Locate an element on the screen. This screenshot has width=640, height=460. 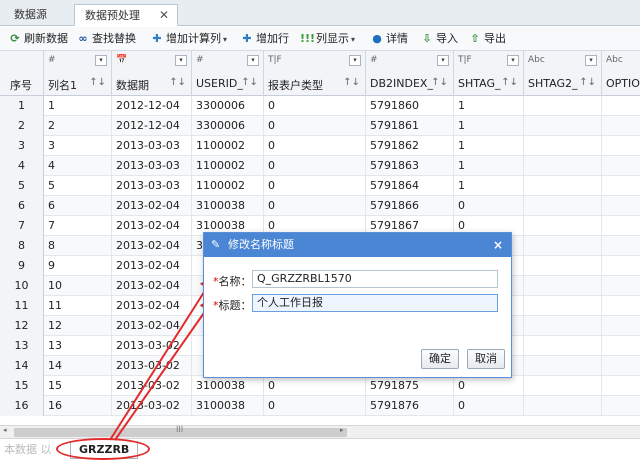
table-cell: 4 is located at coordinates (78, 166).